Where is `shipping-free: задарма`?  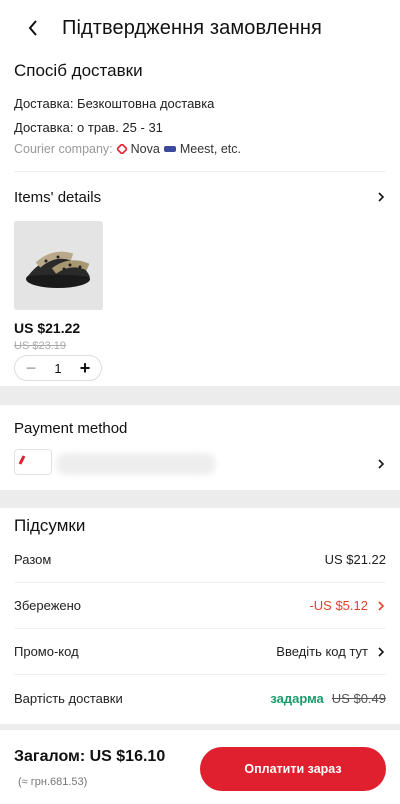 shipping-free: задарма is located at coordinates (297, 698).